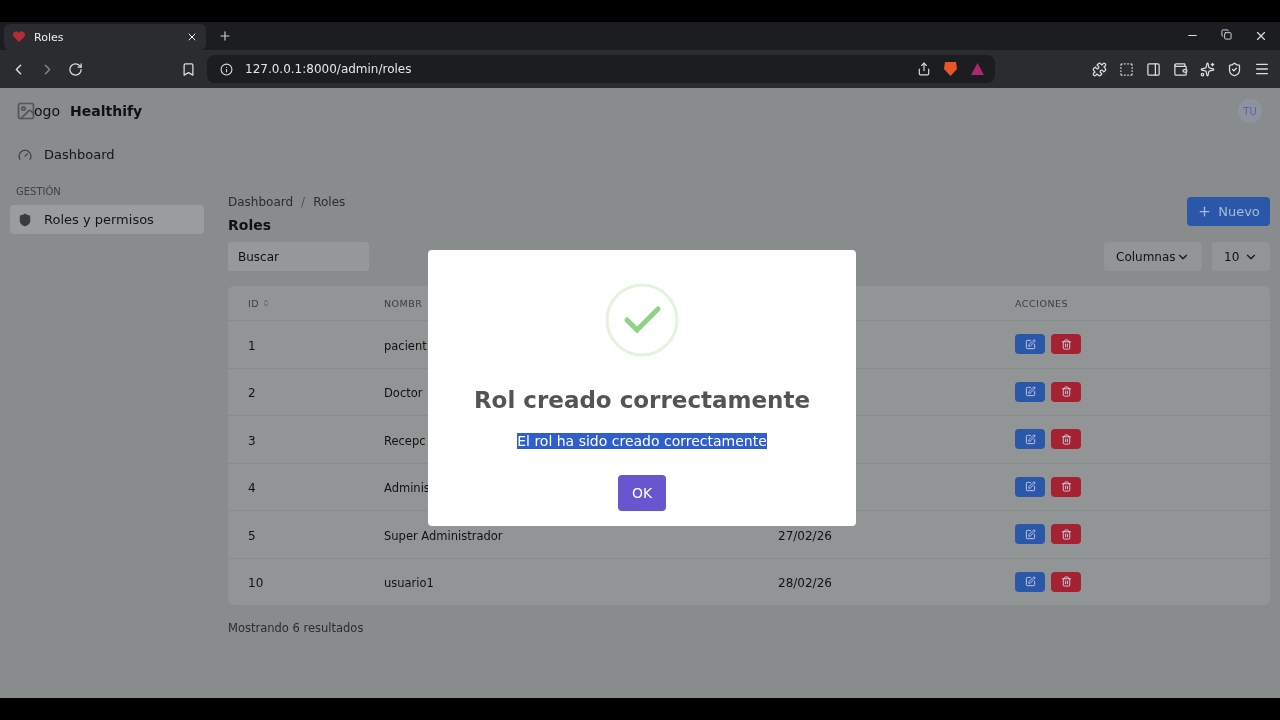 The image size is (1280, 720). What do you see at coordinates (409, 583) in the screenshot?
I see `table-cell: usuario1` at bounding box center [409, 583].